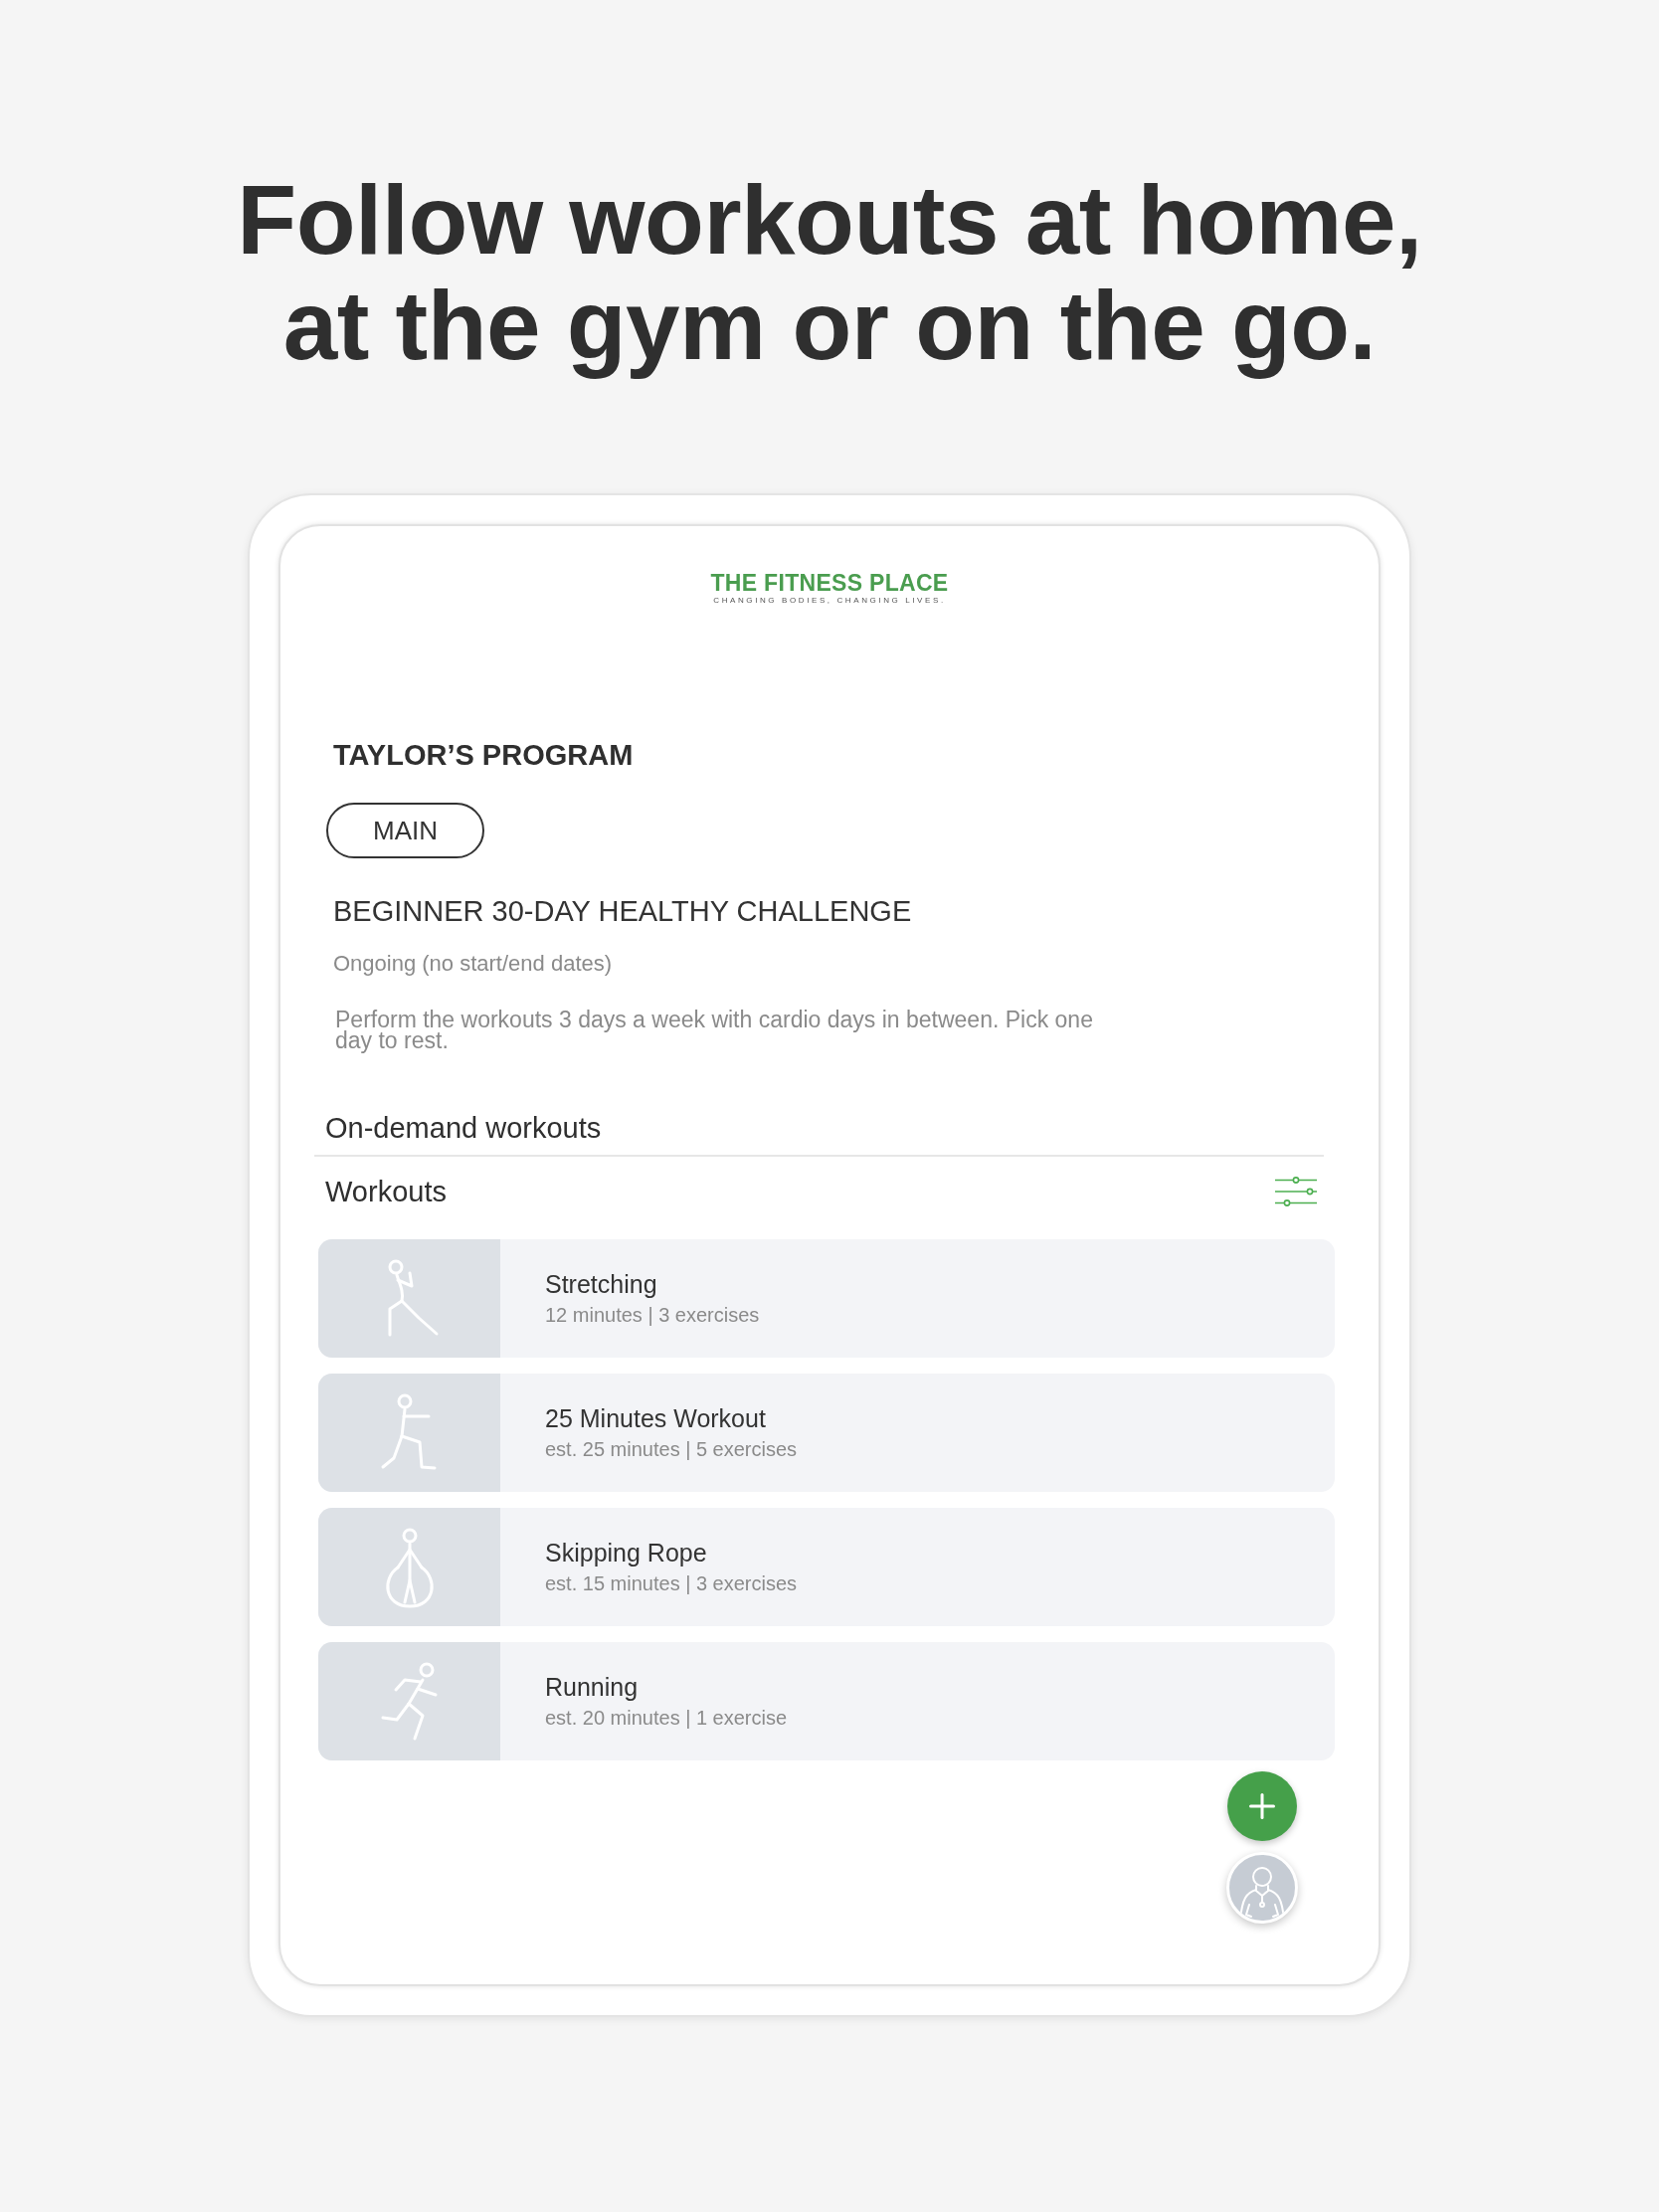 The height and width of the screenshot is (2212, 1659). Describe the element at coordinates (829, 272) in the screenshot. I see `headline: Follow workouts at home, at the gym or on the go.` at that location.